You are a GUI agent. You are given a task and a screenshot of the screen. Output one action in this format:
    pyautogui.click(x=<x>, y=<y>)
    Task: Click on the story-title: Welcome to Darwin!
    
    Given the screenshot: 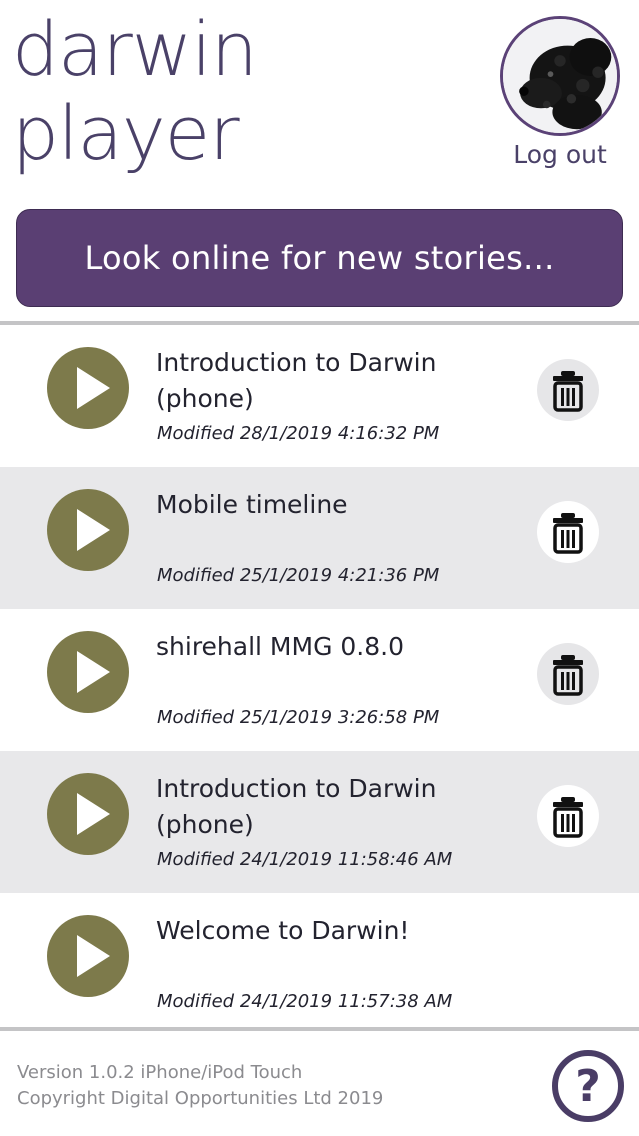 What is the action you would take?
    pyautogui.click(x=283, y=930)
    